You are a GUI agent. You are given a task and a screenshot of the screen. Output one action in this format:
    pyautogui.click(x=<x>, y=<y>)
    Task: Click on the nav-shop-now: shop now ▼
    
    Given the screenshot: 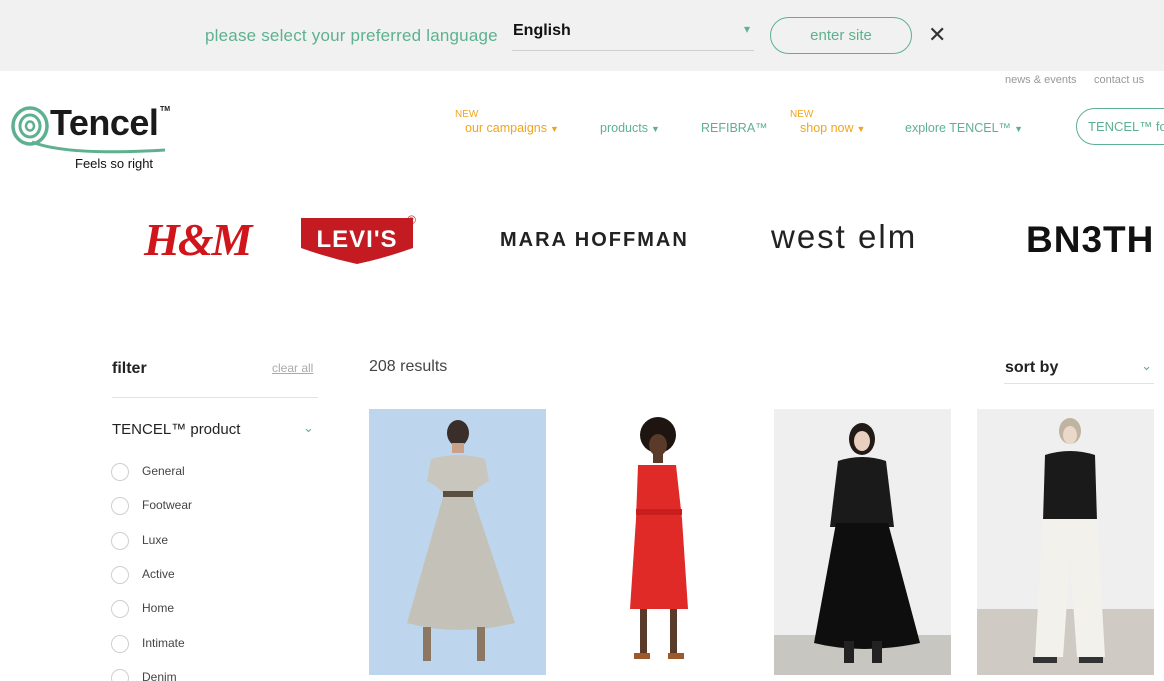 What is the action you would take?
    pyautogui.click(x=832, y=128)
    